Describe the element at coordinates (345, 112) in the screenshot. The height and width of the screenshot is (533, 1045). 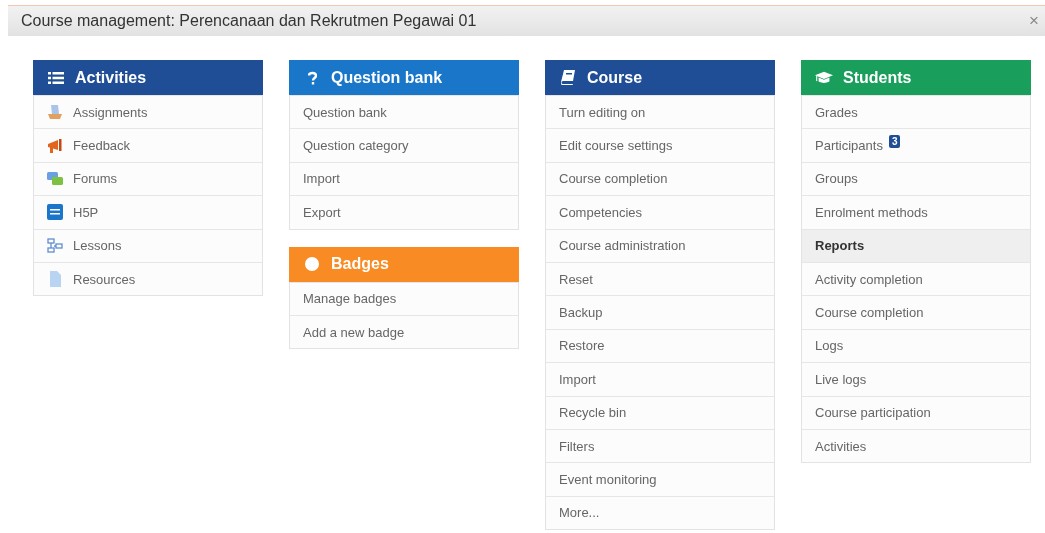
I see `menu-item-label: Question bank` at that location.